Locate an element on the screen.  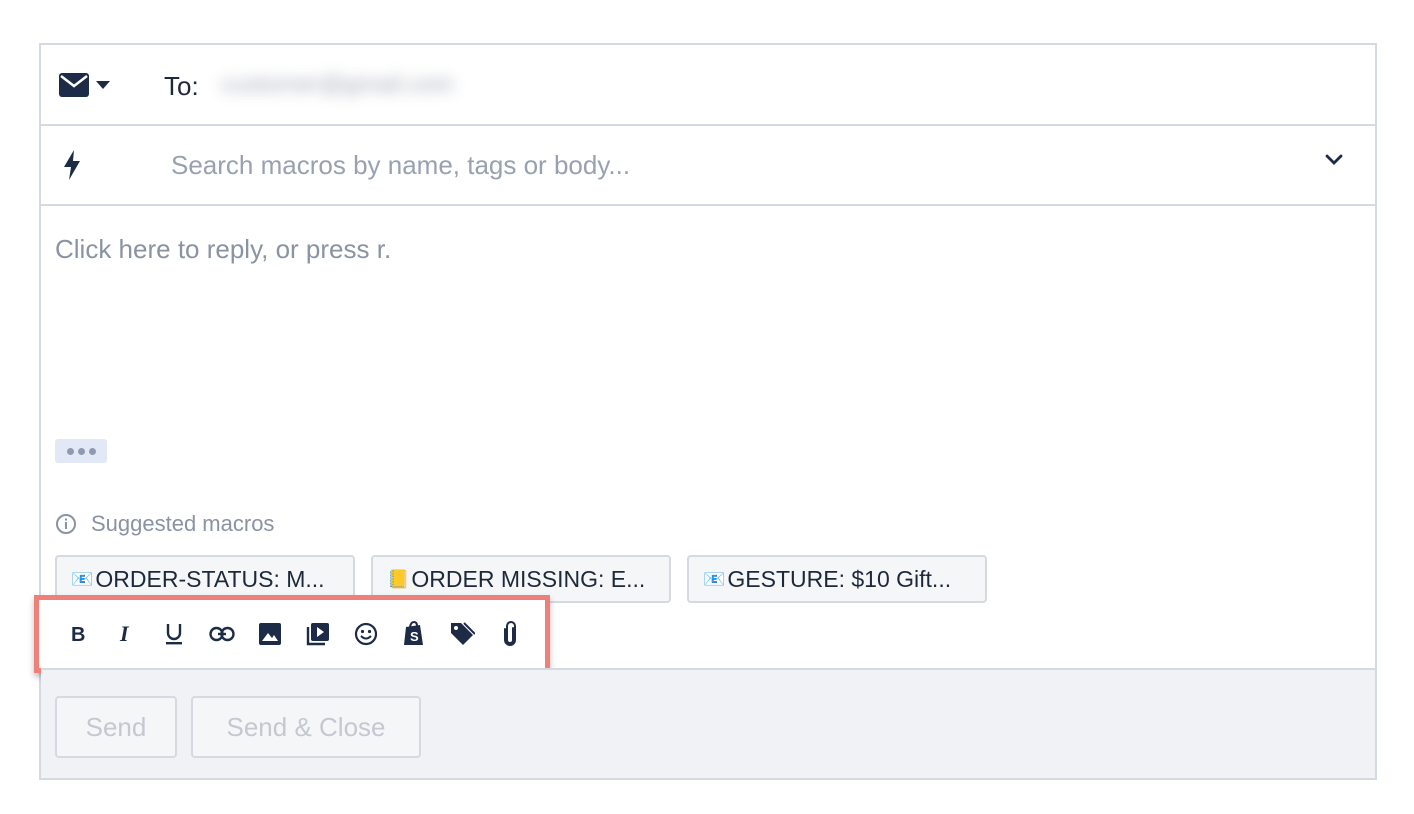
macro-search-input is located at coordinates (731, 165).